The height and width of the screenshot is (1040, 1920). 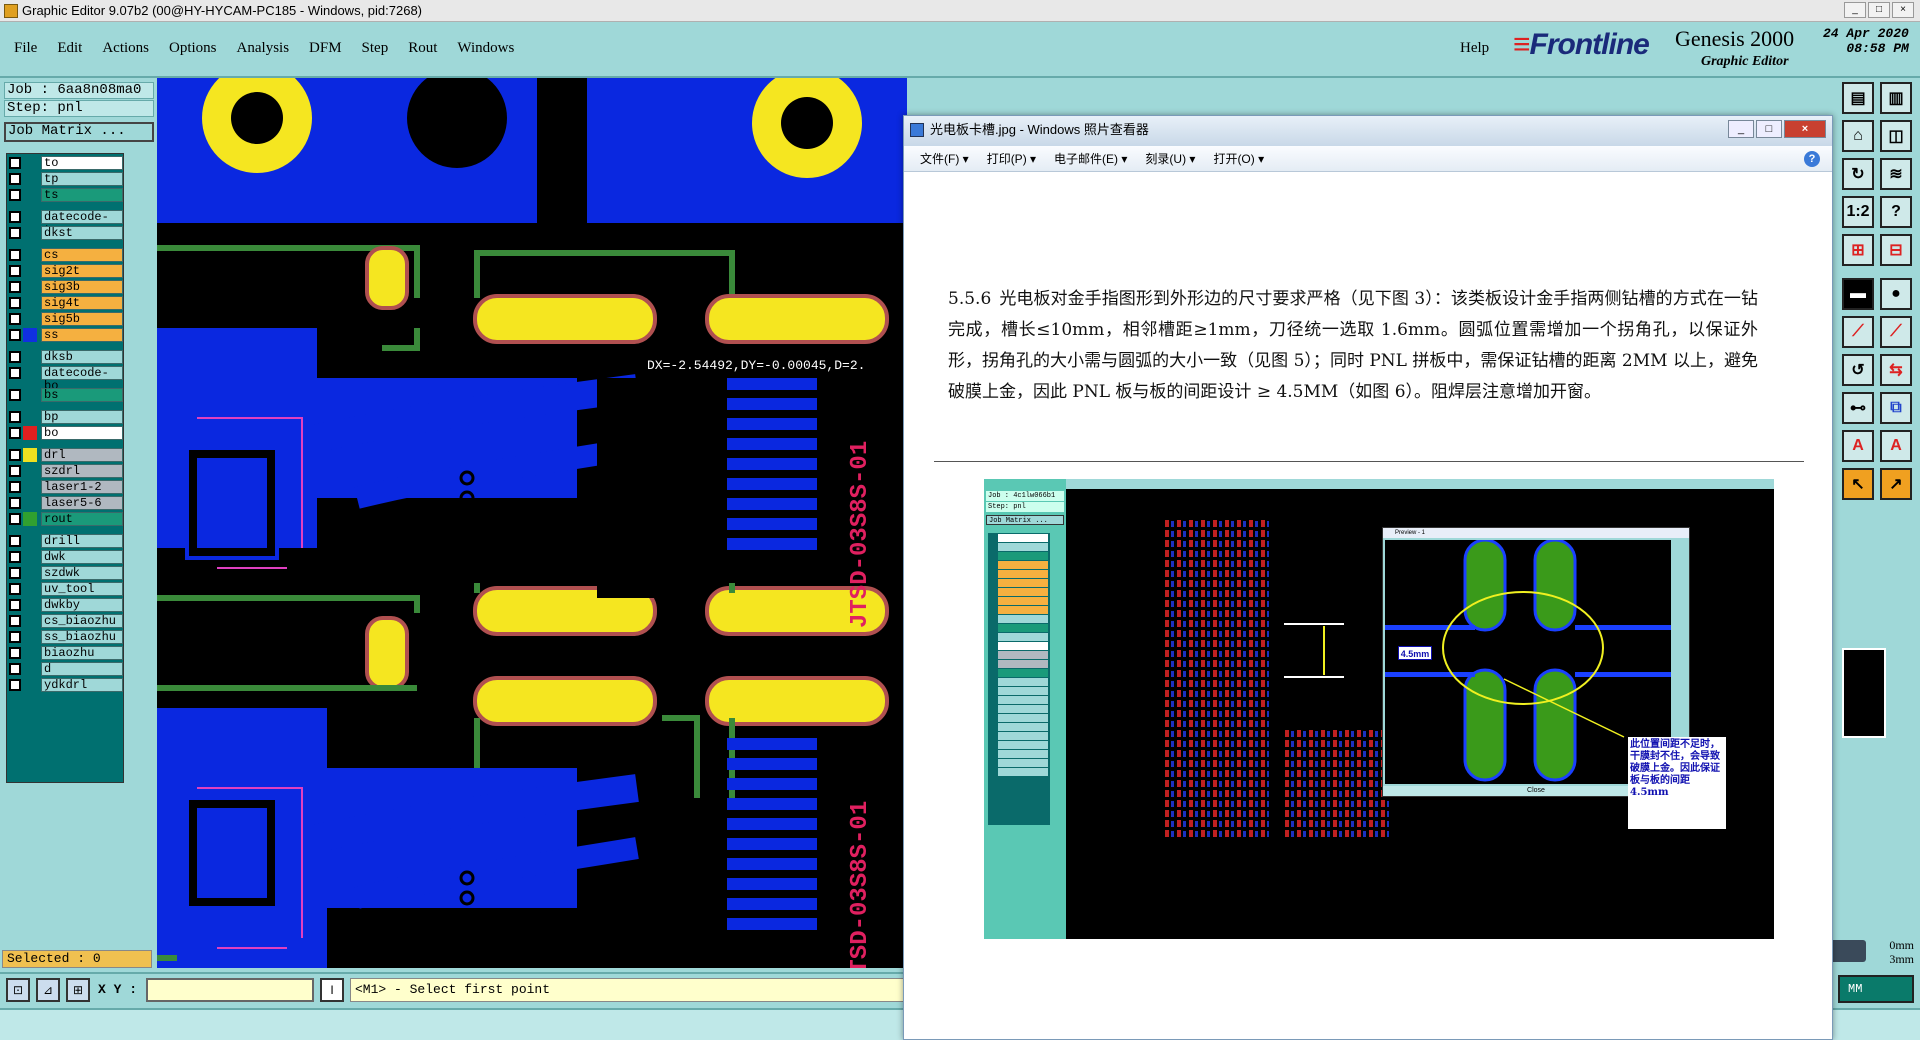 What do you see at coordinates (1858, 136) in the screenshot?
I see `home-icon: ⌂` at bounding box center [1858, 136].